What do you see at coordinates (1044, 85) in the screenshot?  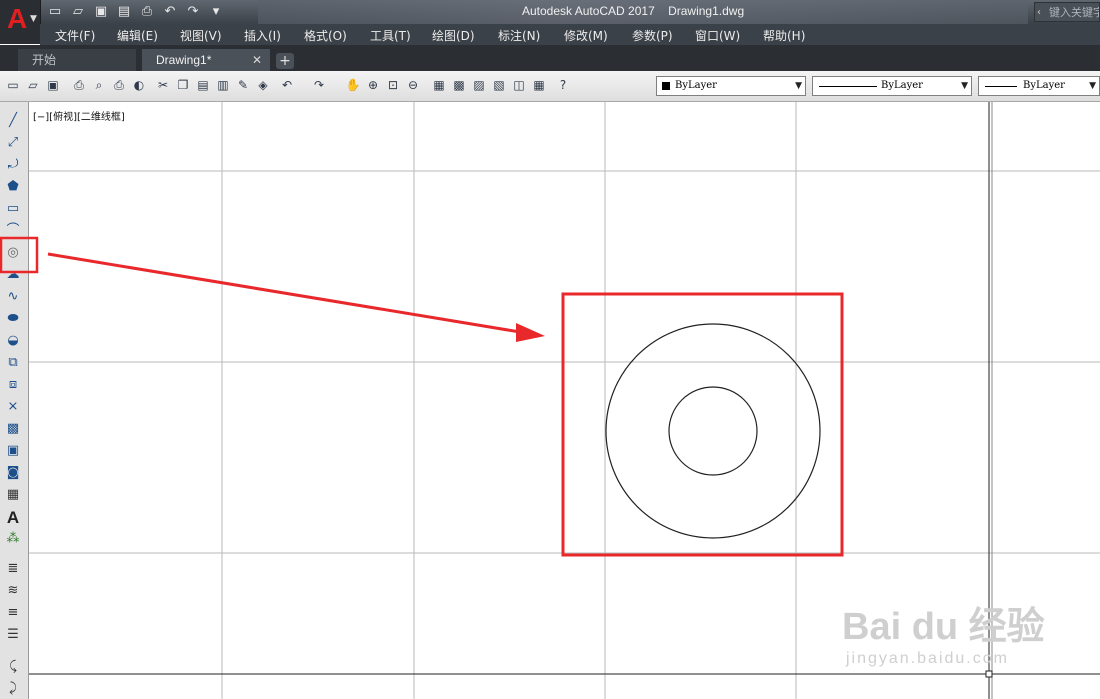 I see `lineweight-control-value: ByLayer` at bounding box center [1044, 85].